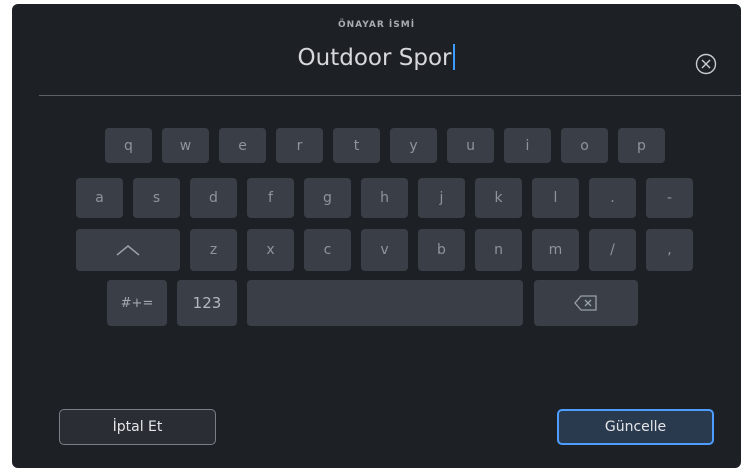 The width and height of the screenshot is (755, 475). I want to click on clear-text-button, so click(706, 64).